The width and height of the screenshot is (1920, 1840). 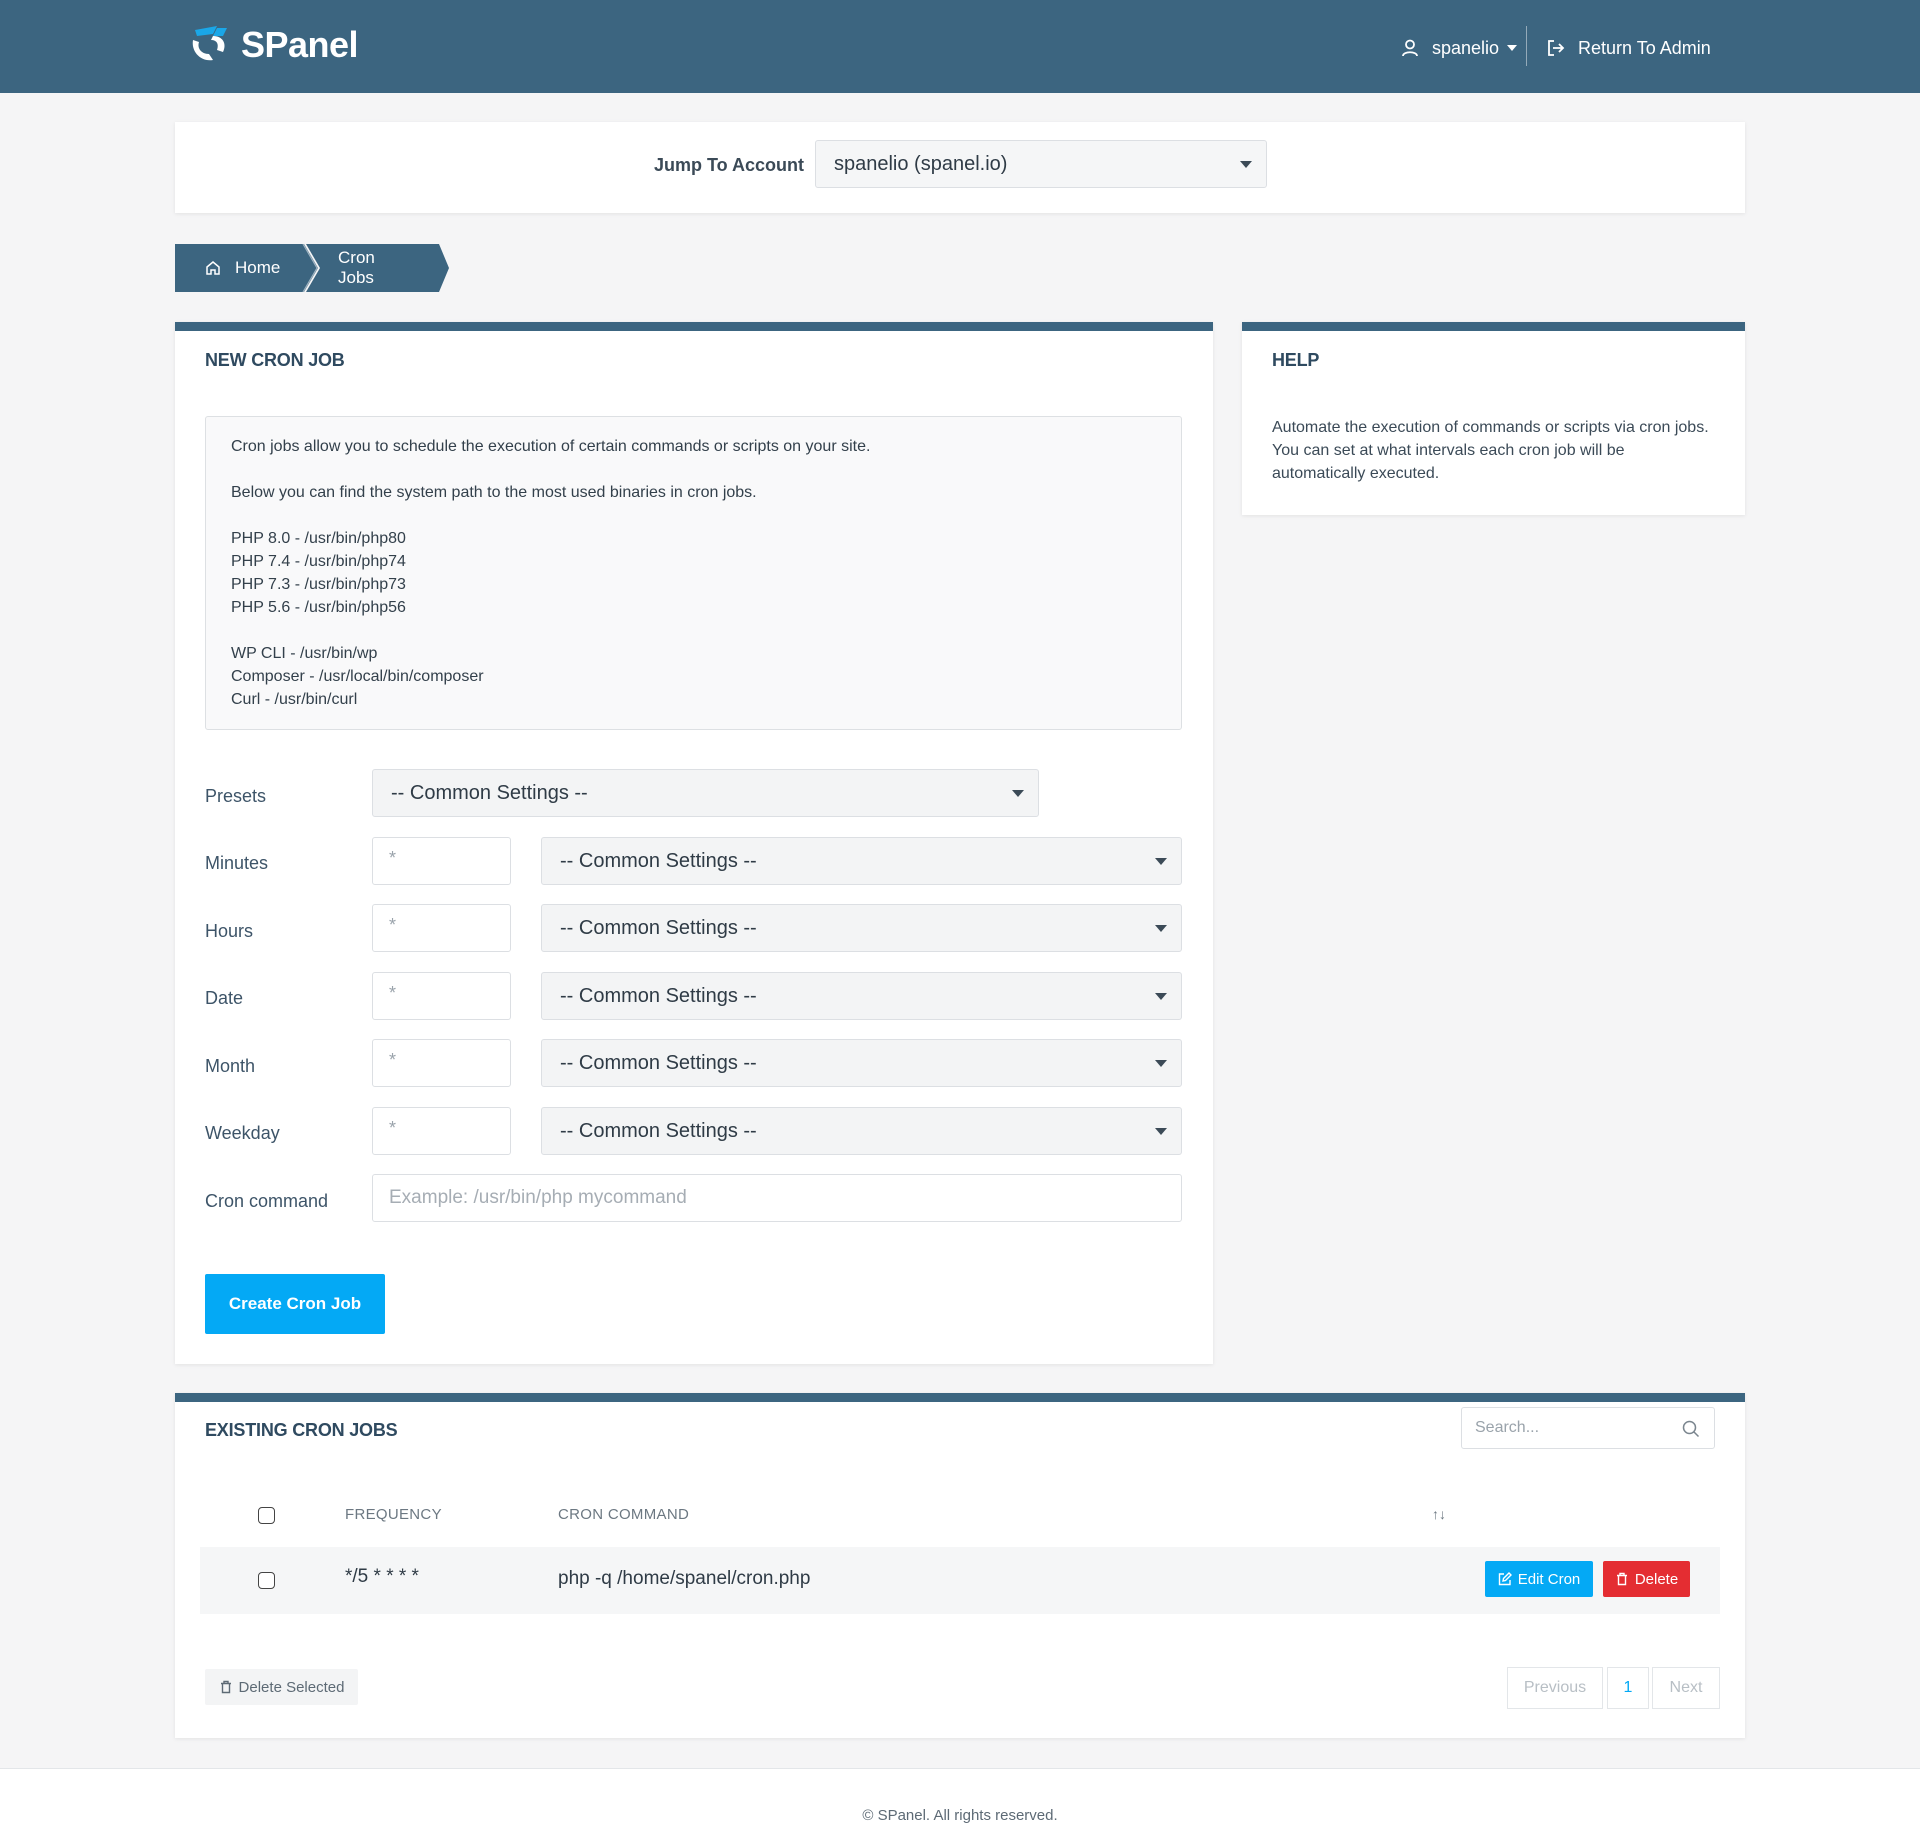 I want to click on presets-select: -- Common Settings --, so click(x=705, y=793).